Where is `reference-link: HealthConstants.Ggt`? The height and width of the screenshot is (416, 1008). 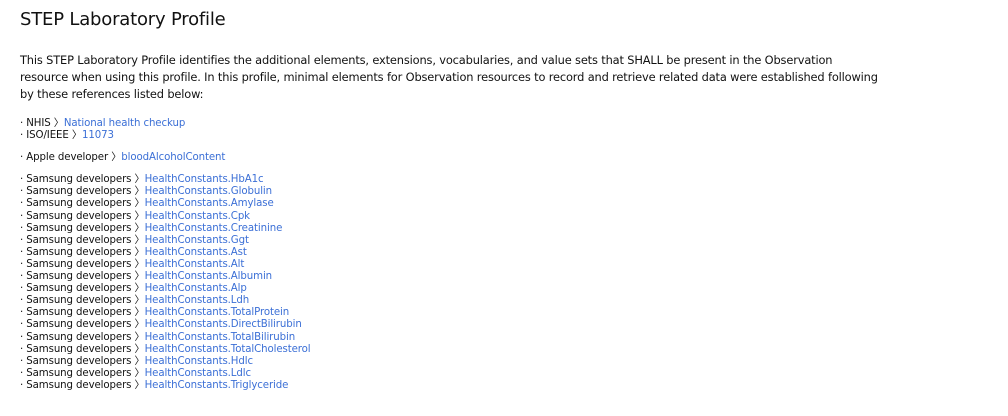 reference-link: HealthConstants.Ggt is located at coordinates (197, 240).